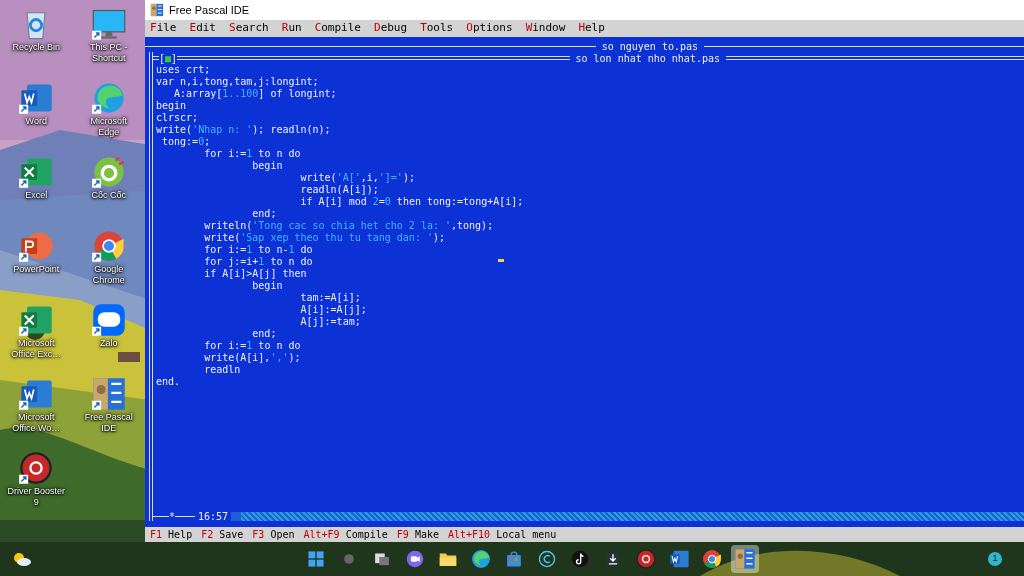 The image size is (1024, 576). What do you see at coordinates (437, 28) in the screenshot?
I see `menu-item: Tools` at bounding box center [437, 28].